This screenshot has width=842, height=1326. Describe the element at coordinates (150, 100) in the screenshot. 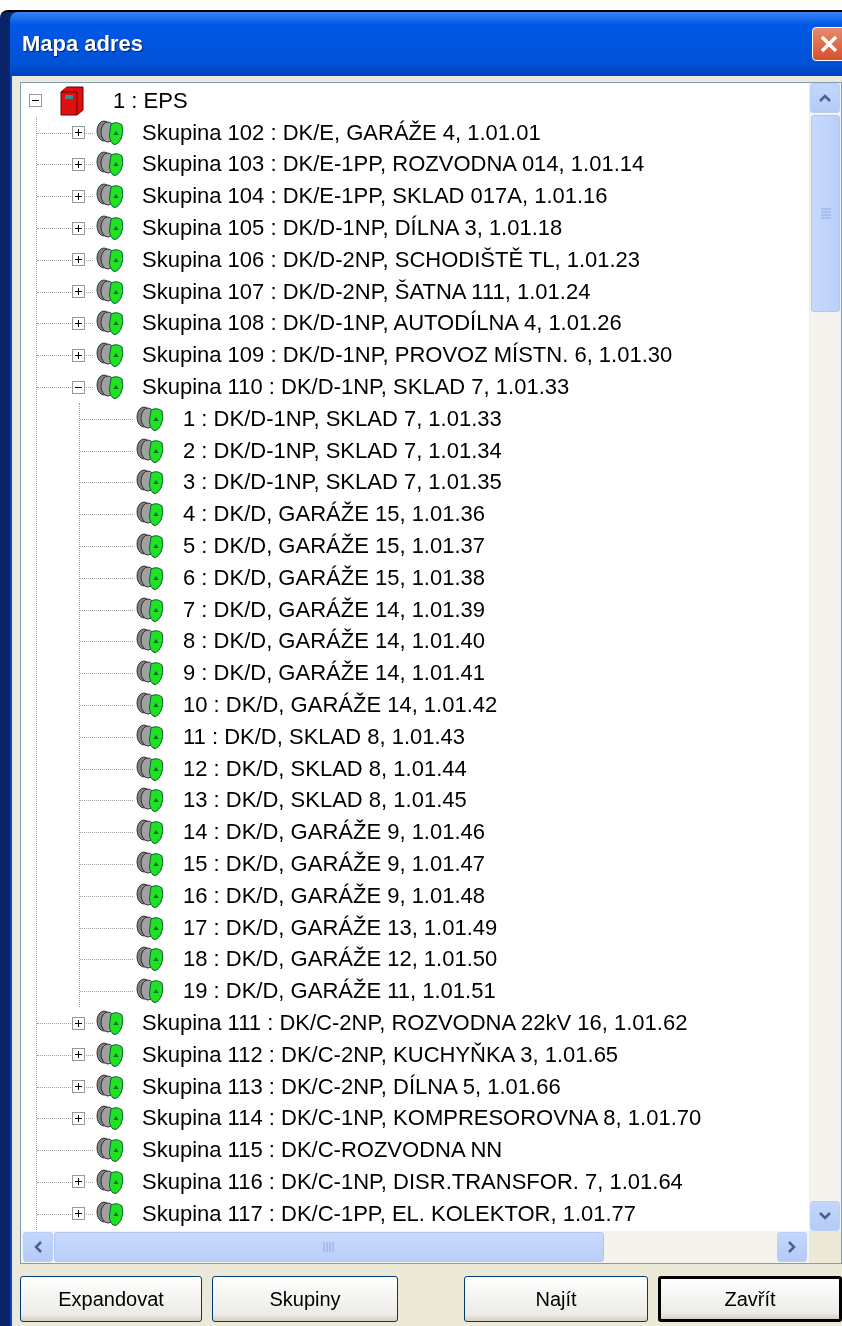

I see `tree-item: 1 : EPS` at that location.